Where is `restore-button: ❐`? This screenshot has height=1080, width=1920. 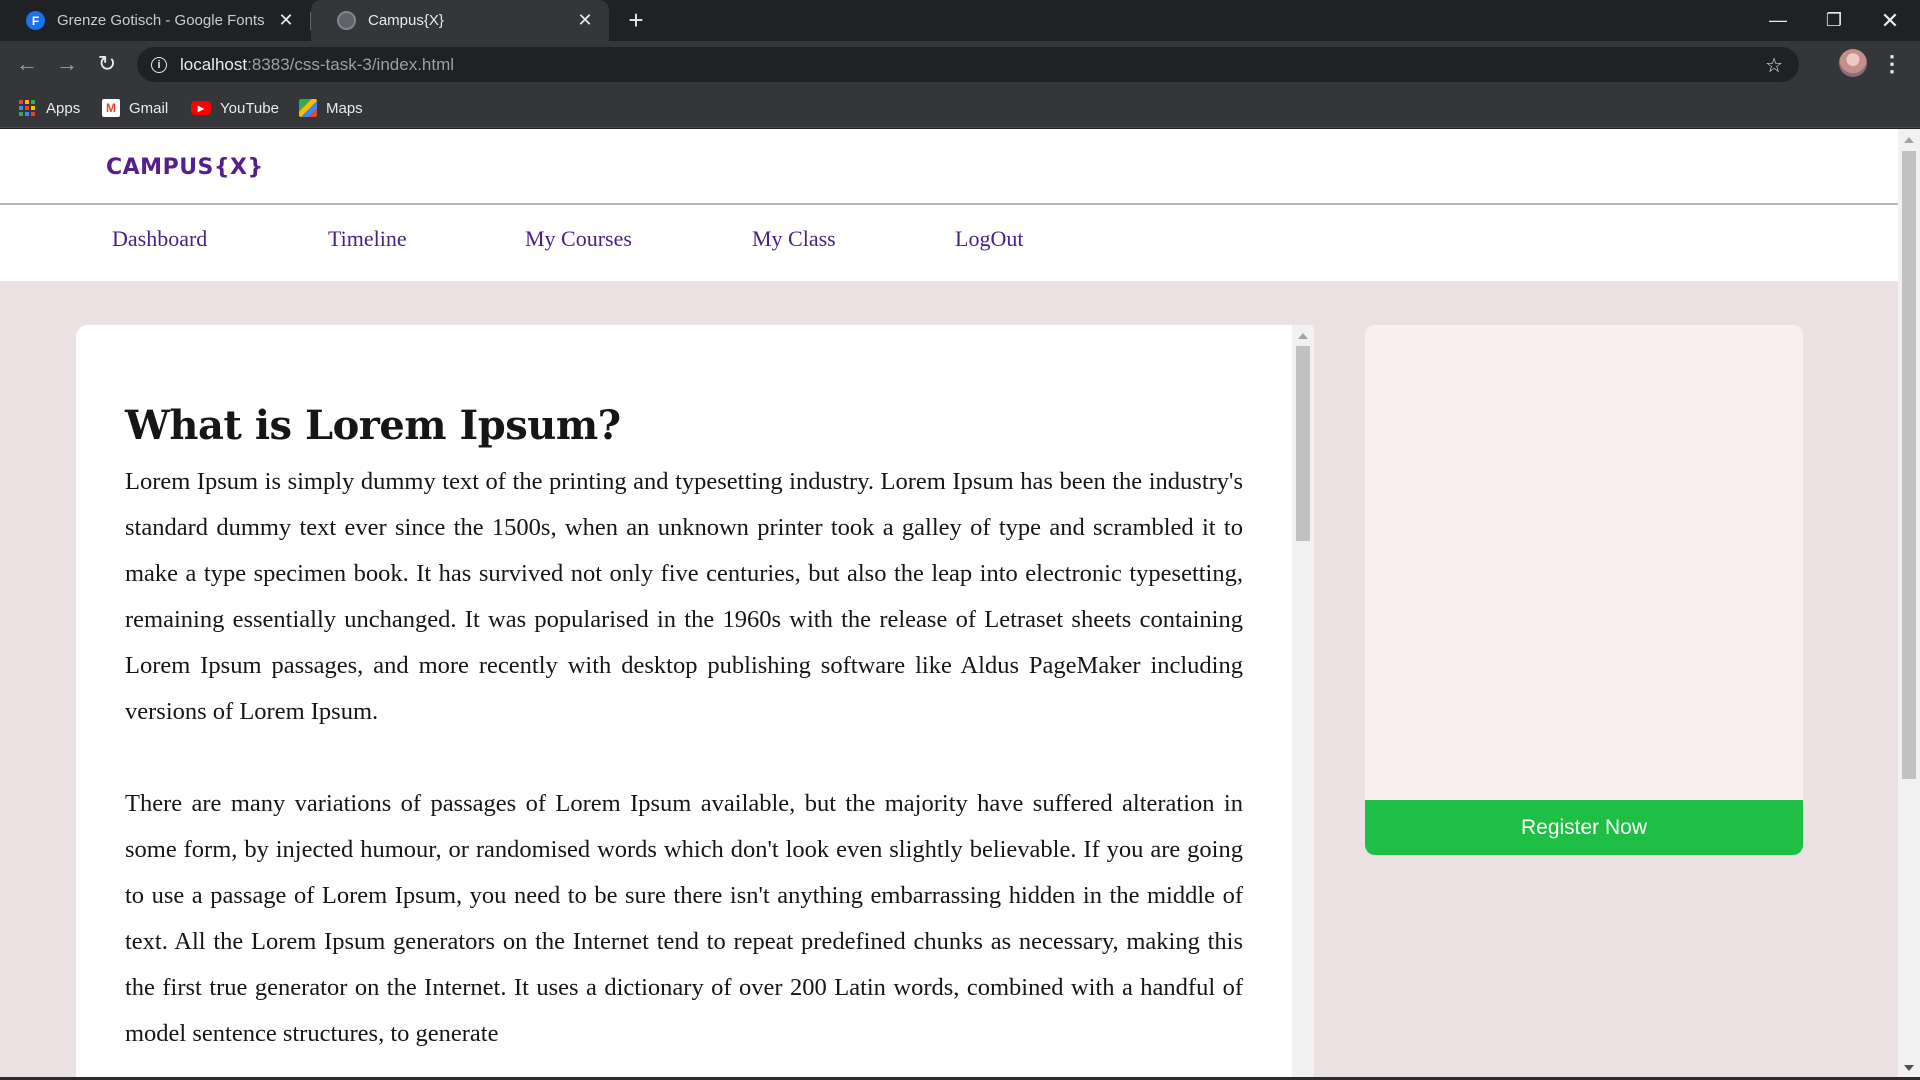
restore-button: ❐ is located at coordinates (1834, 20).